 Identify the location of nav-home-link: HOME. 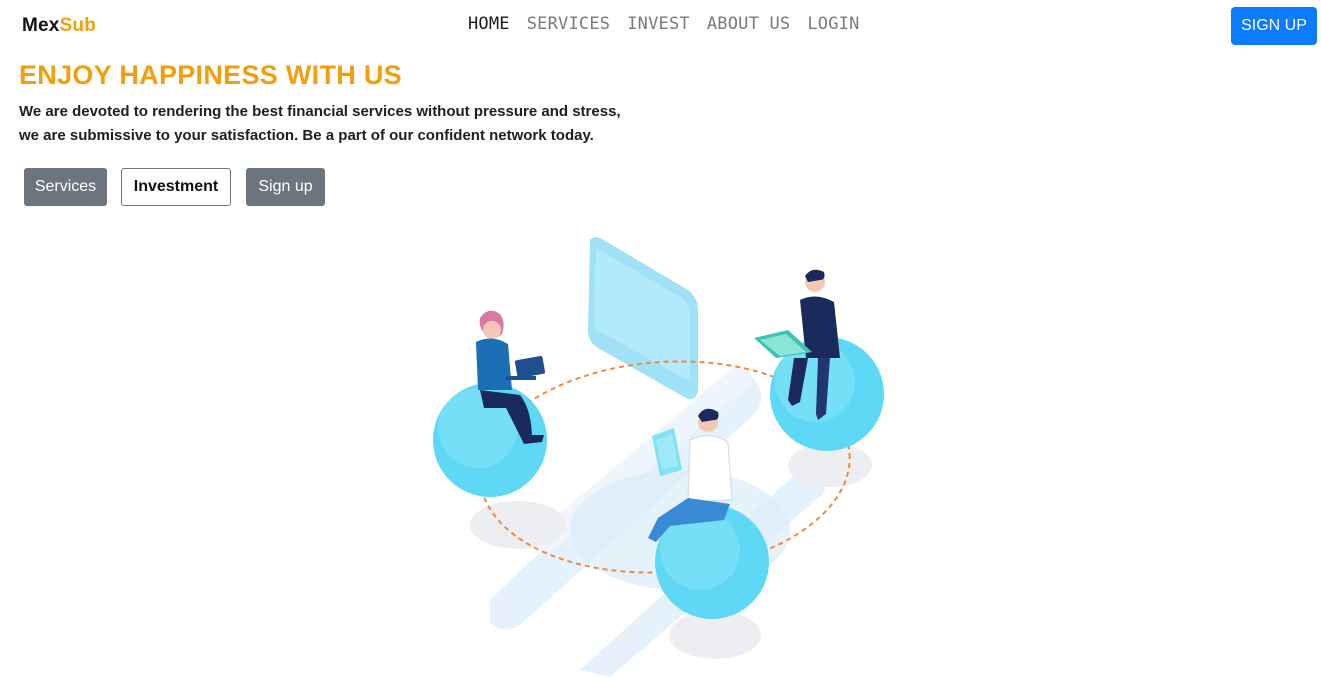
(489, 24).